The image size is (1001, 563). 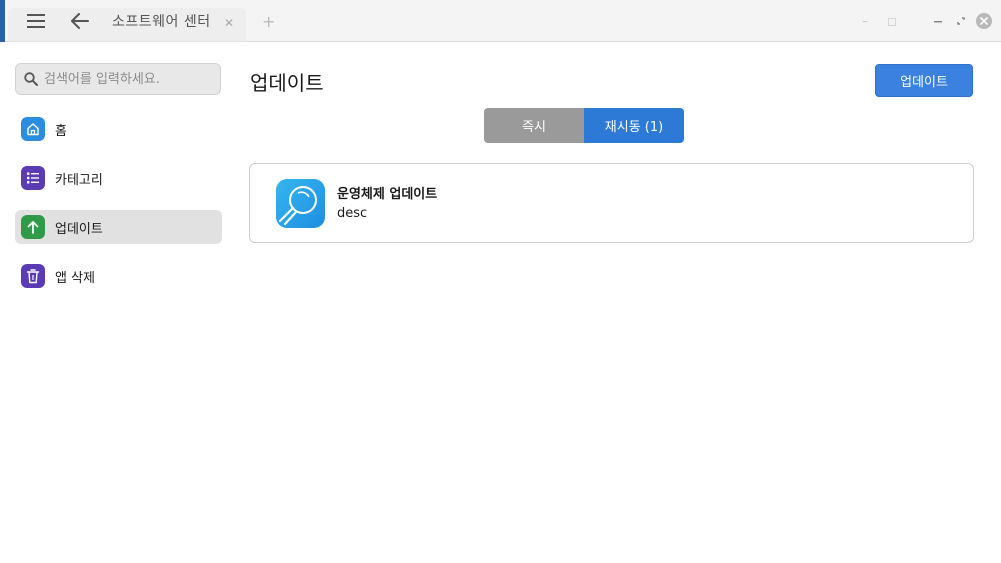 What do you see at coordinates (129, 79) in the screenshot?
I see `search-input` at bounding box center [129, 79].